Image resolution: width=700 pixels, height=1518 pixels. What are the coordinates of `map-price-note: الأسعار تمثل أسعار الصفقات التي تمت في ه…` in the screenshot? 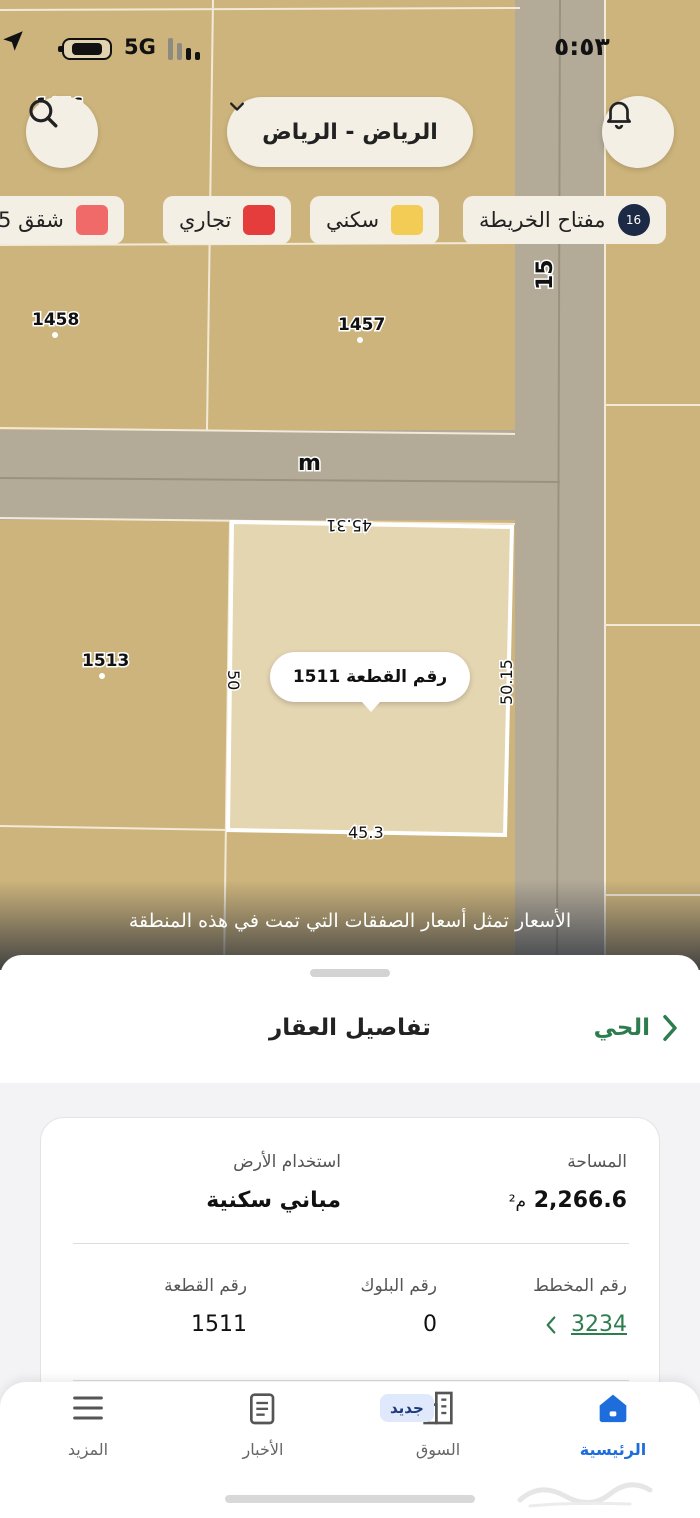 It's located at (350, 921).